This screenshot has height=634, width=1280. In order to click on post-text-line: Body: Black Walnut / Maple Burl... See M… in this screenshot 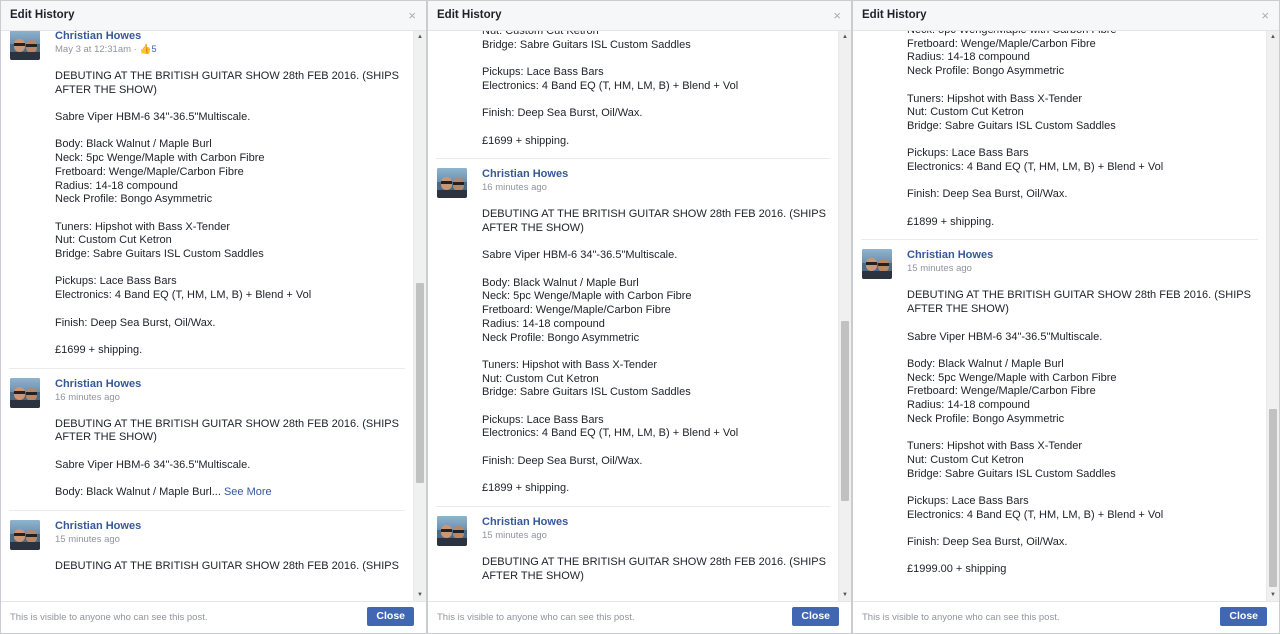, I will do `click(230, 493)`.